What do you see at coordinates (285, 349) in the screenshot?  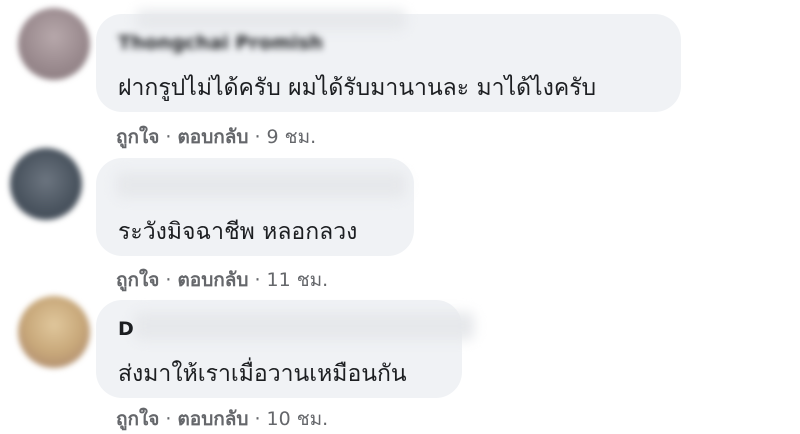 I see `comment-bubble: D ส่งมาให้เราเมื่อวานเหมือนกัน` at bounding box center [285, 349].